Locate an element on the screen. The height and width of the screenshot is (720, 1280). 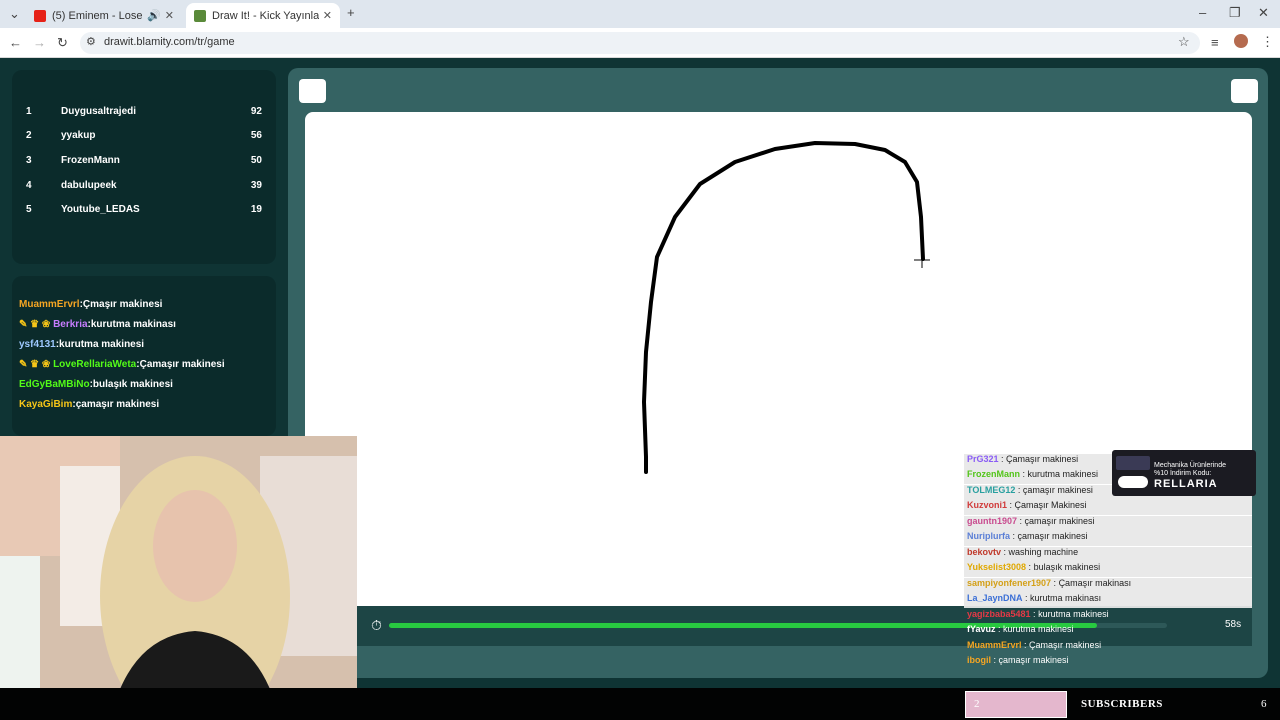
bookmark-star-icon: ☆ is located at coordinates (1184, 42).